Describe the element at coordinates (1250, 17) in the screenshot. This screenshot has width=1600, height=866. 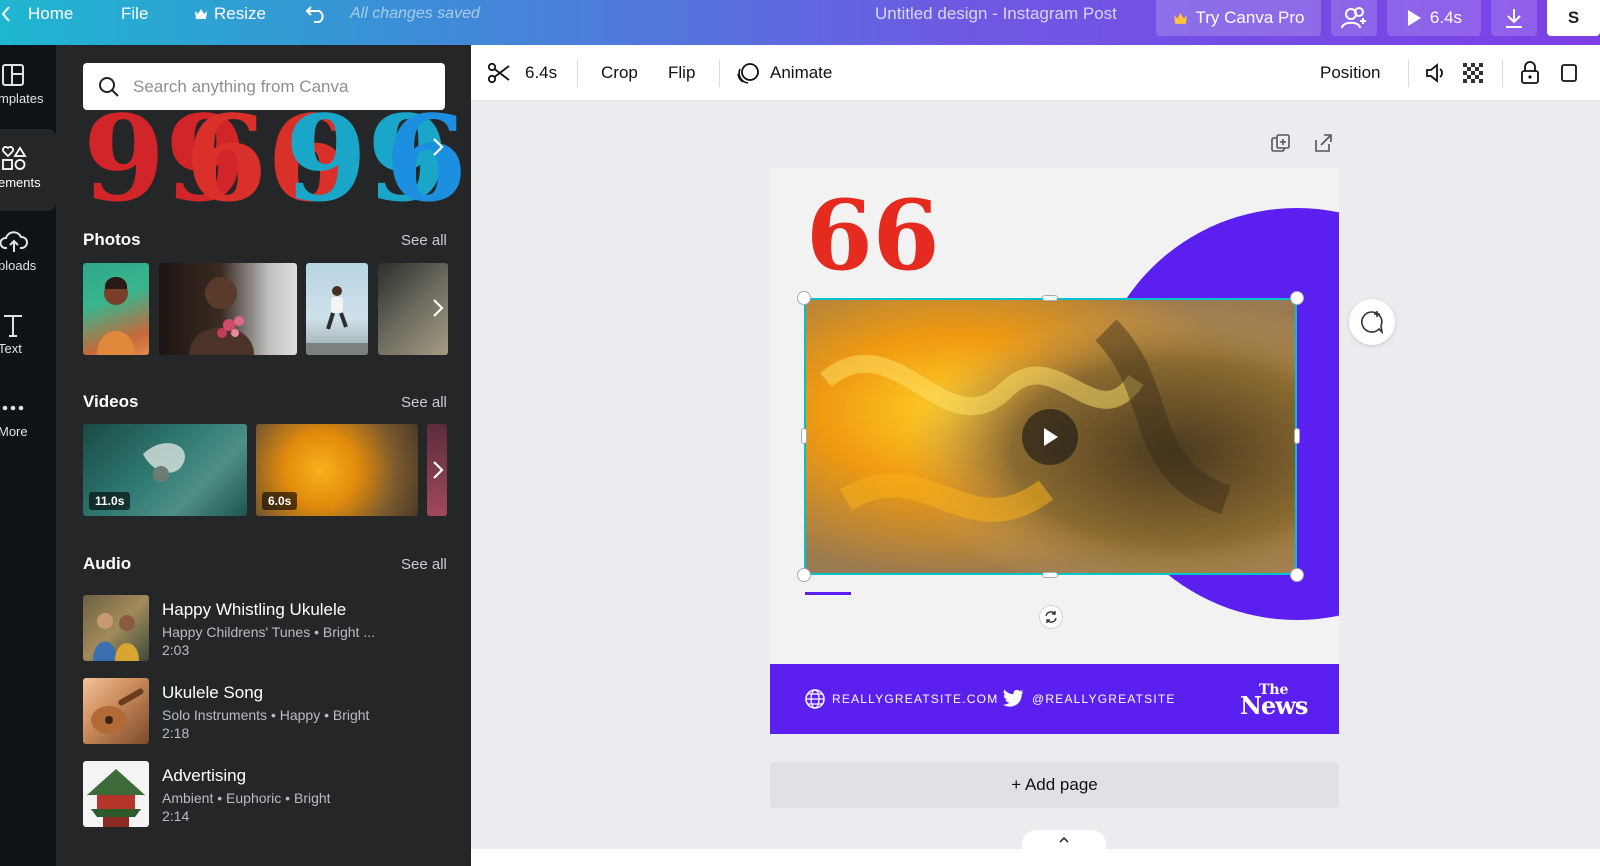
I see `try-pro-label: Try Canva Pro` at that location.